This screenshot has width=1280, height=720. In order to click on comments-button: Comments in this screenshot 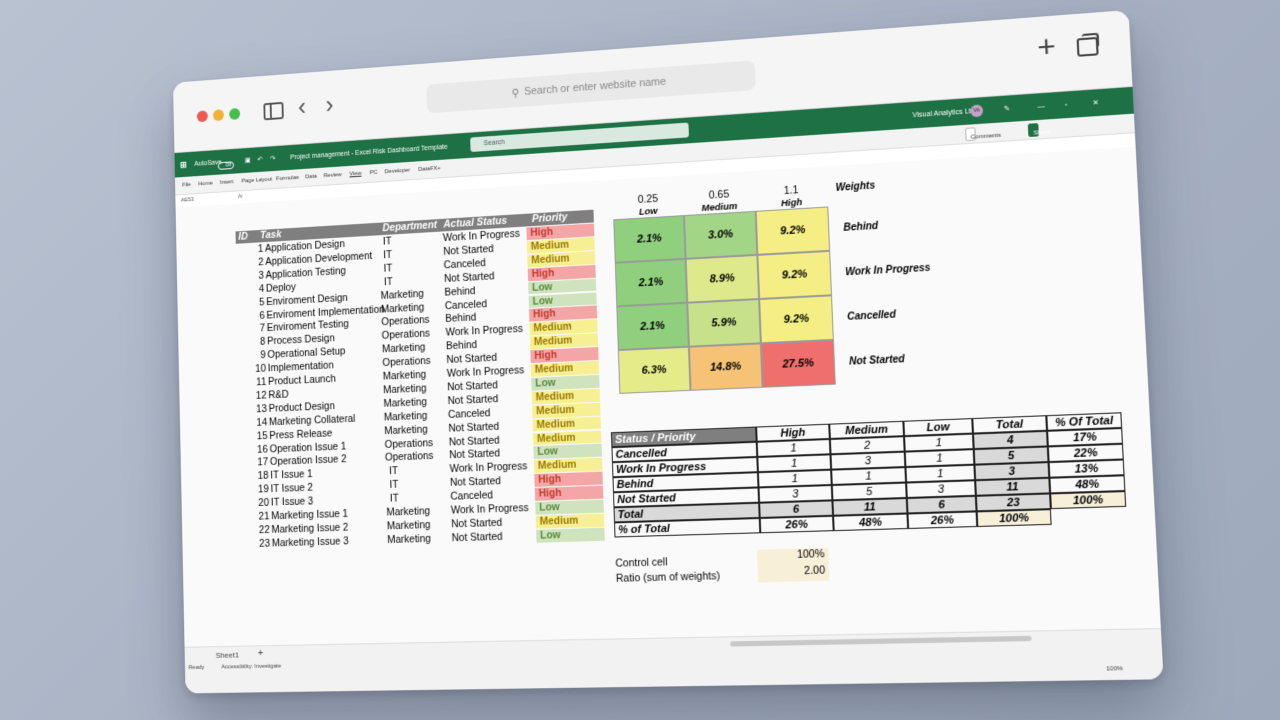, I will do `click(982, 134)`.